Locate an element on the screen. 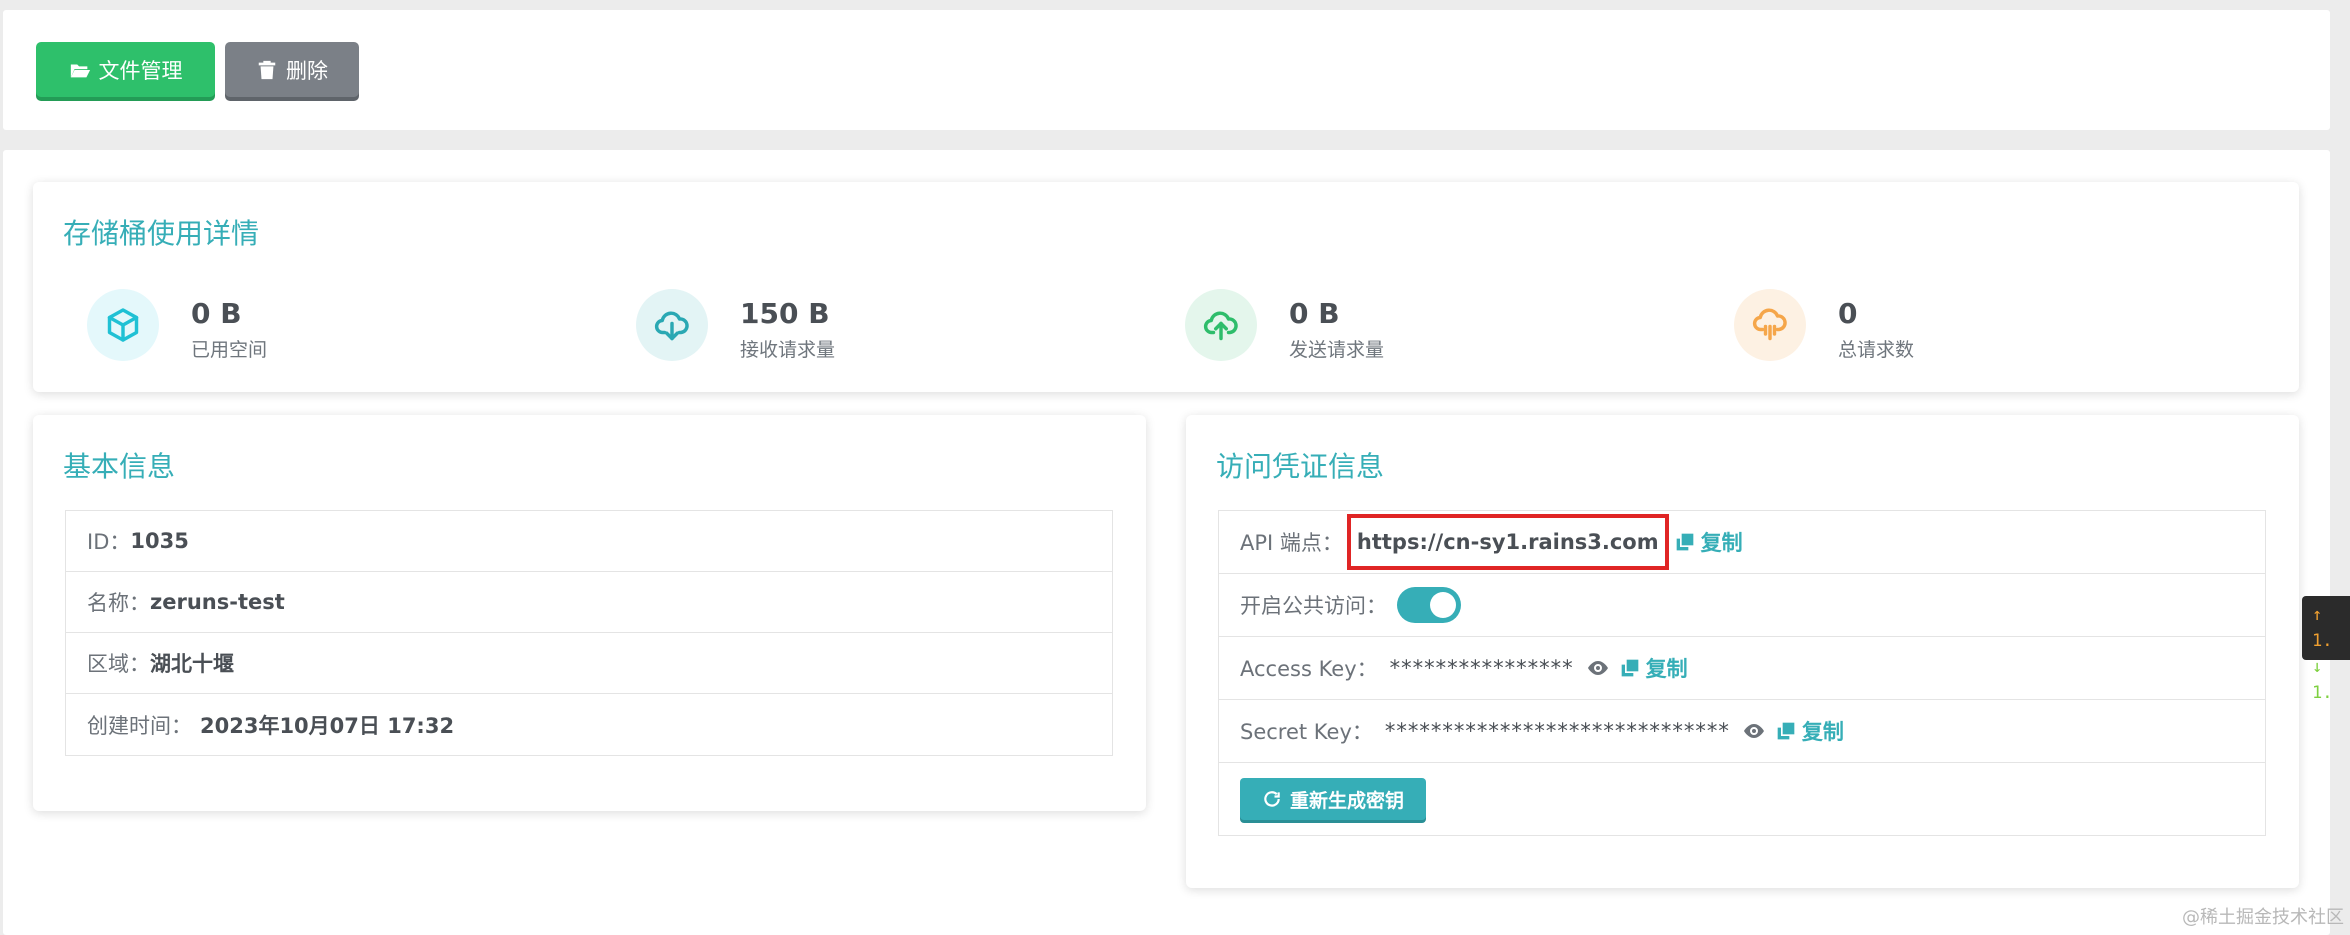  row-label: 名称： is located at coordinates (118, 603).